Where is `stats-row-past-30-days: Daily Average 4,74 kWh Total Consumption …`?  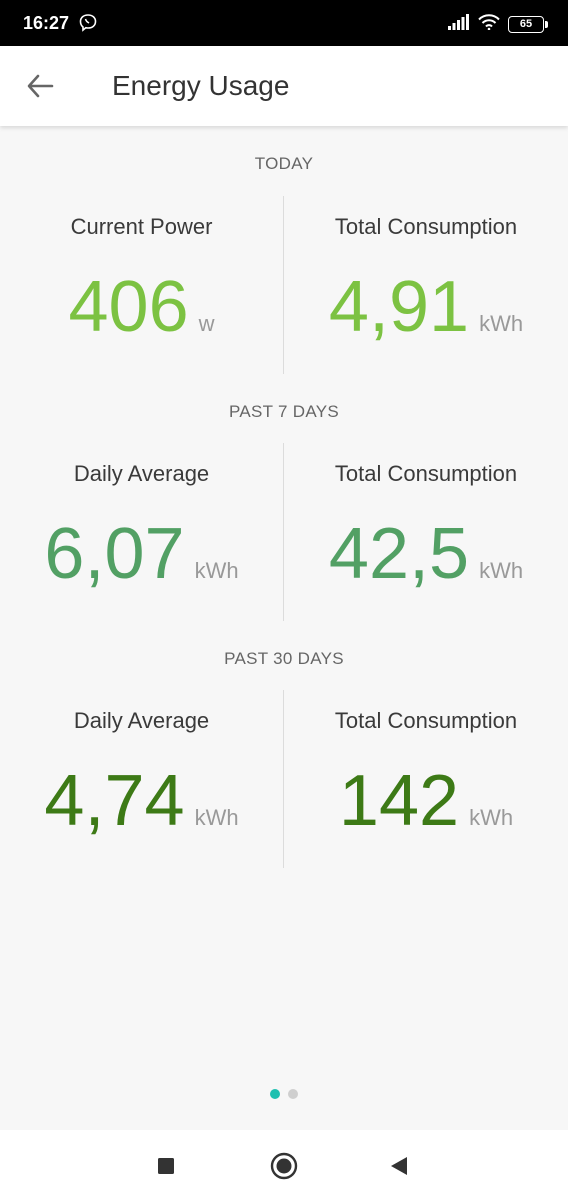
stats-row-past-30-days: Daily Average 4,74 kWh Total Consumption … is located at coordinates (284, 779).